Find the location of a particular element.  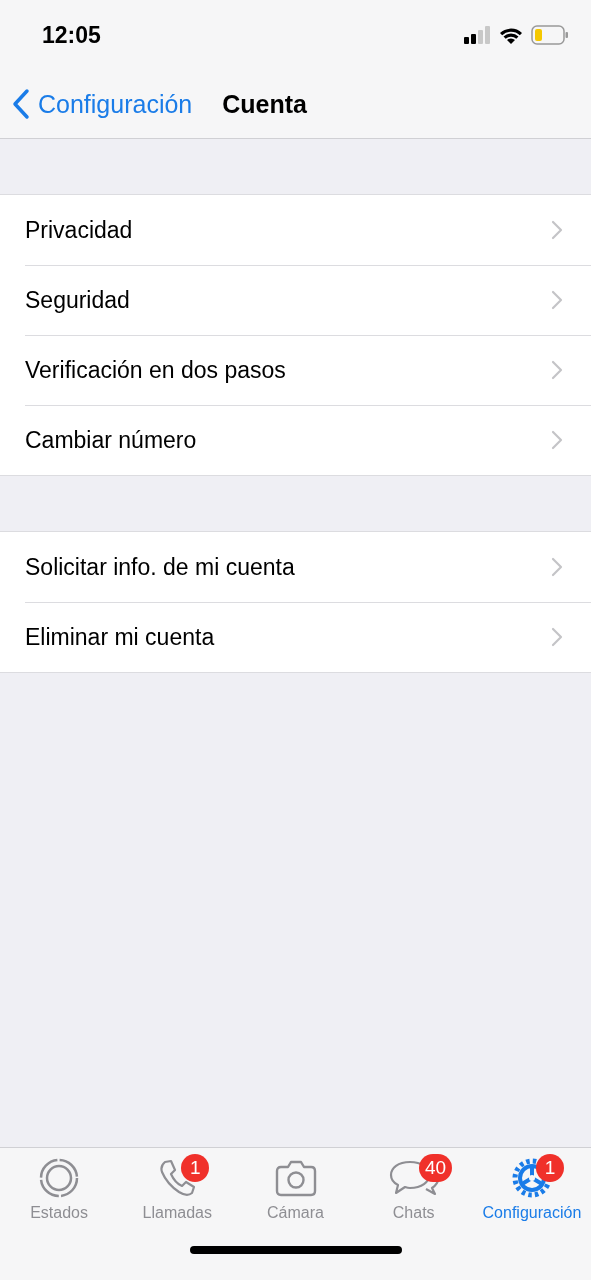

phone-icon is located at coordinates (177, 1178).